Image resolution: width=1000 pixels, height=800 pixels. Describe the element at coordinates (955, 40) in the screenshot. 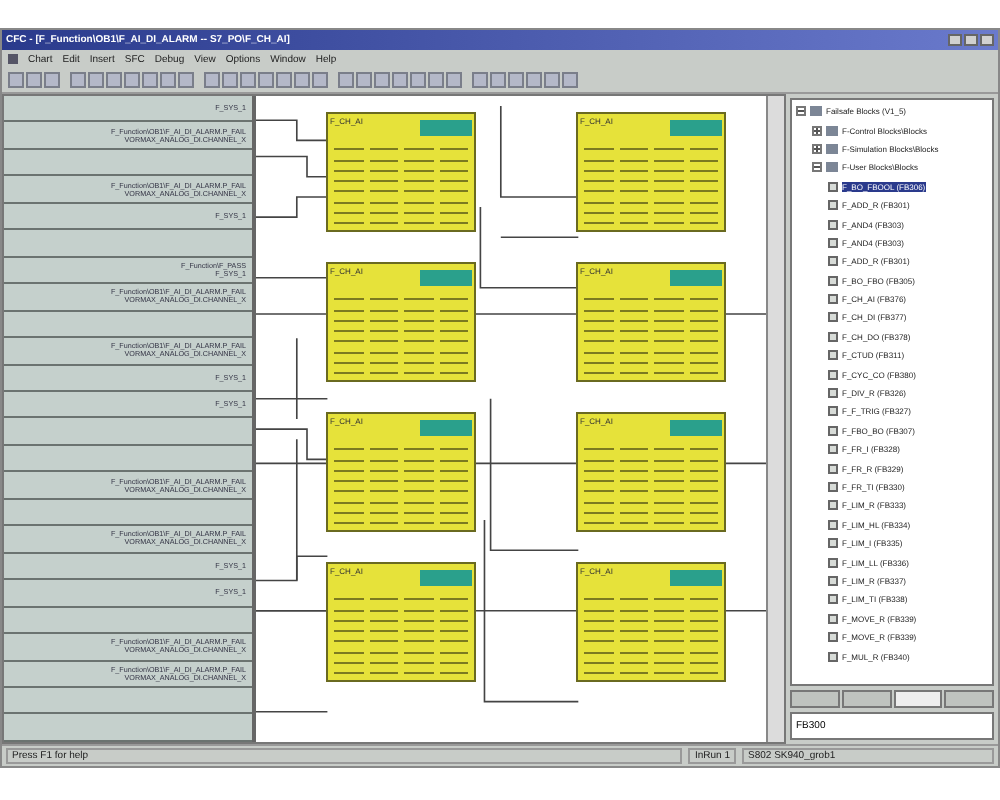

I see `minimize-button` at that location.